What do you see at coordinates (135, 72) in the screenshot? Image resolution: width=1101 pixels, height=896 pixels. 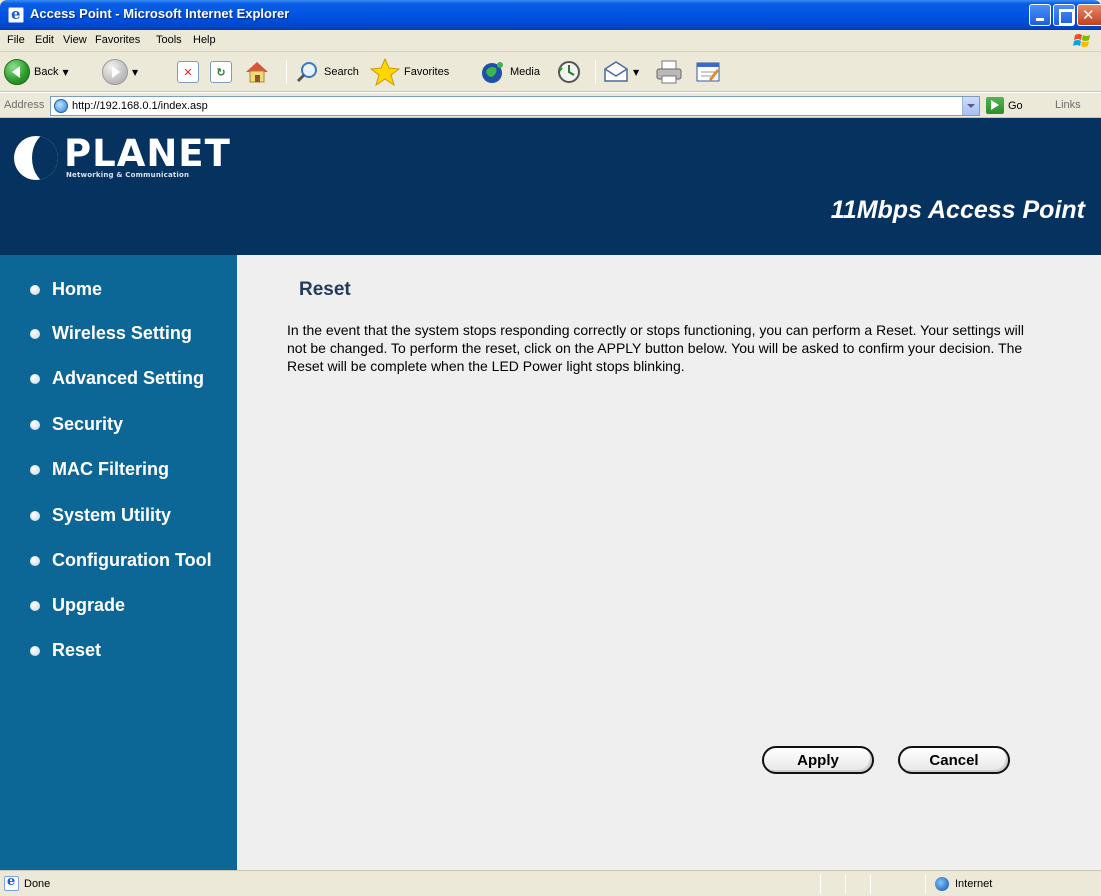 I see `forward-dropdown-icon: ▼` at bounding box center [135, 72].